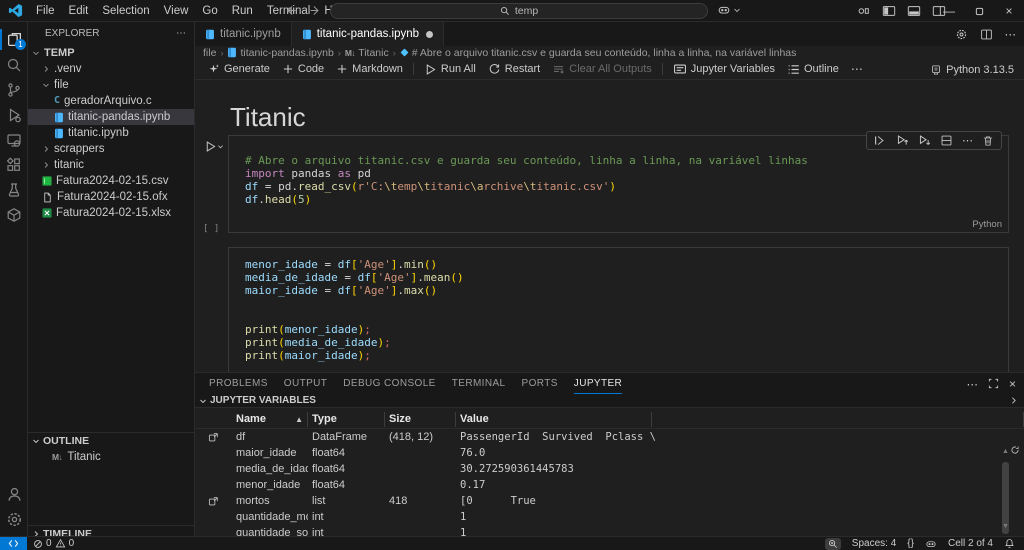 Image resolution: width=1024 pixels, height=550 pixels. Describe the element at coordinates (1005, 491) in the screenshot. I see `table-scrollbar: ▲ ▼` at that location.